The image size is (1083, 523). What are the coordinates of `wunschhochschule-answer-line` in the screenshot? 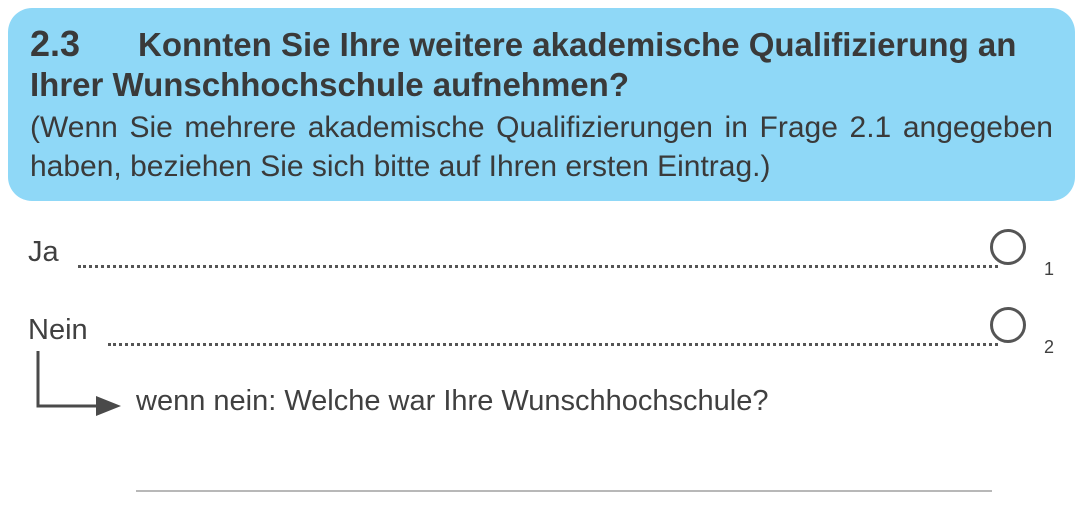 It's located at (564, 491).